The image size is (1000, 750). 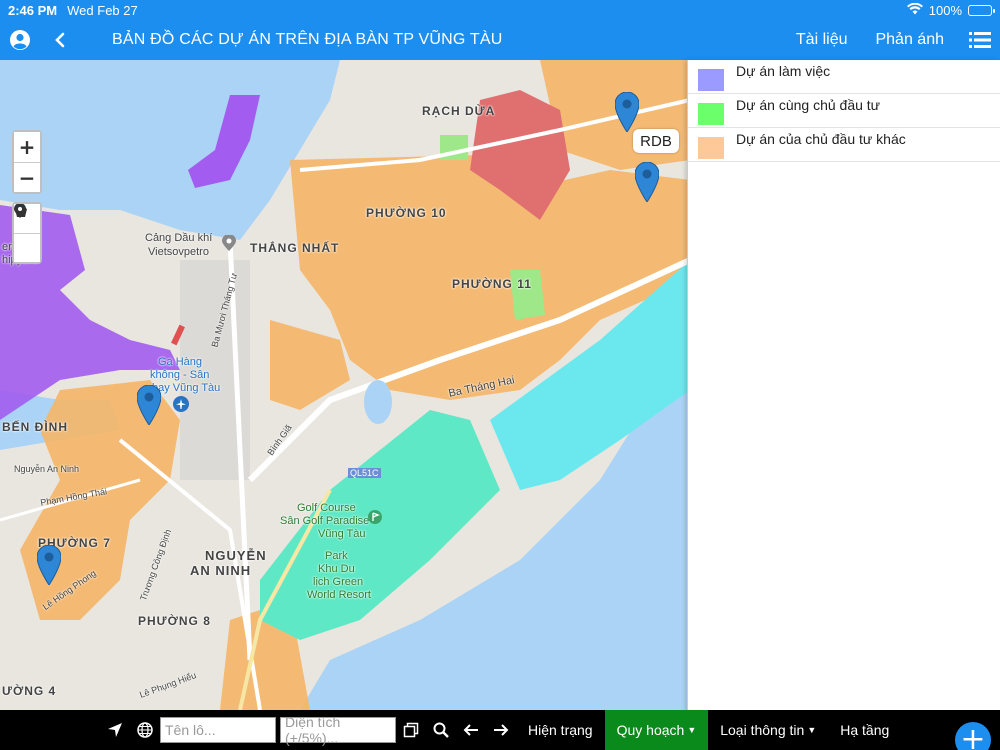 What do you see at coordinates (178, 252) in the screenshot?
I see `map-label-vietsovpetro: Vietsovpetro` at bounding box center [178, 252].